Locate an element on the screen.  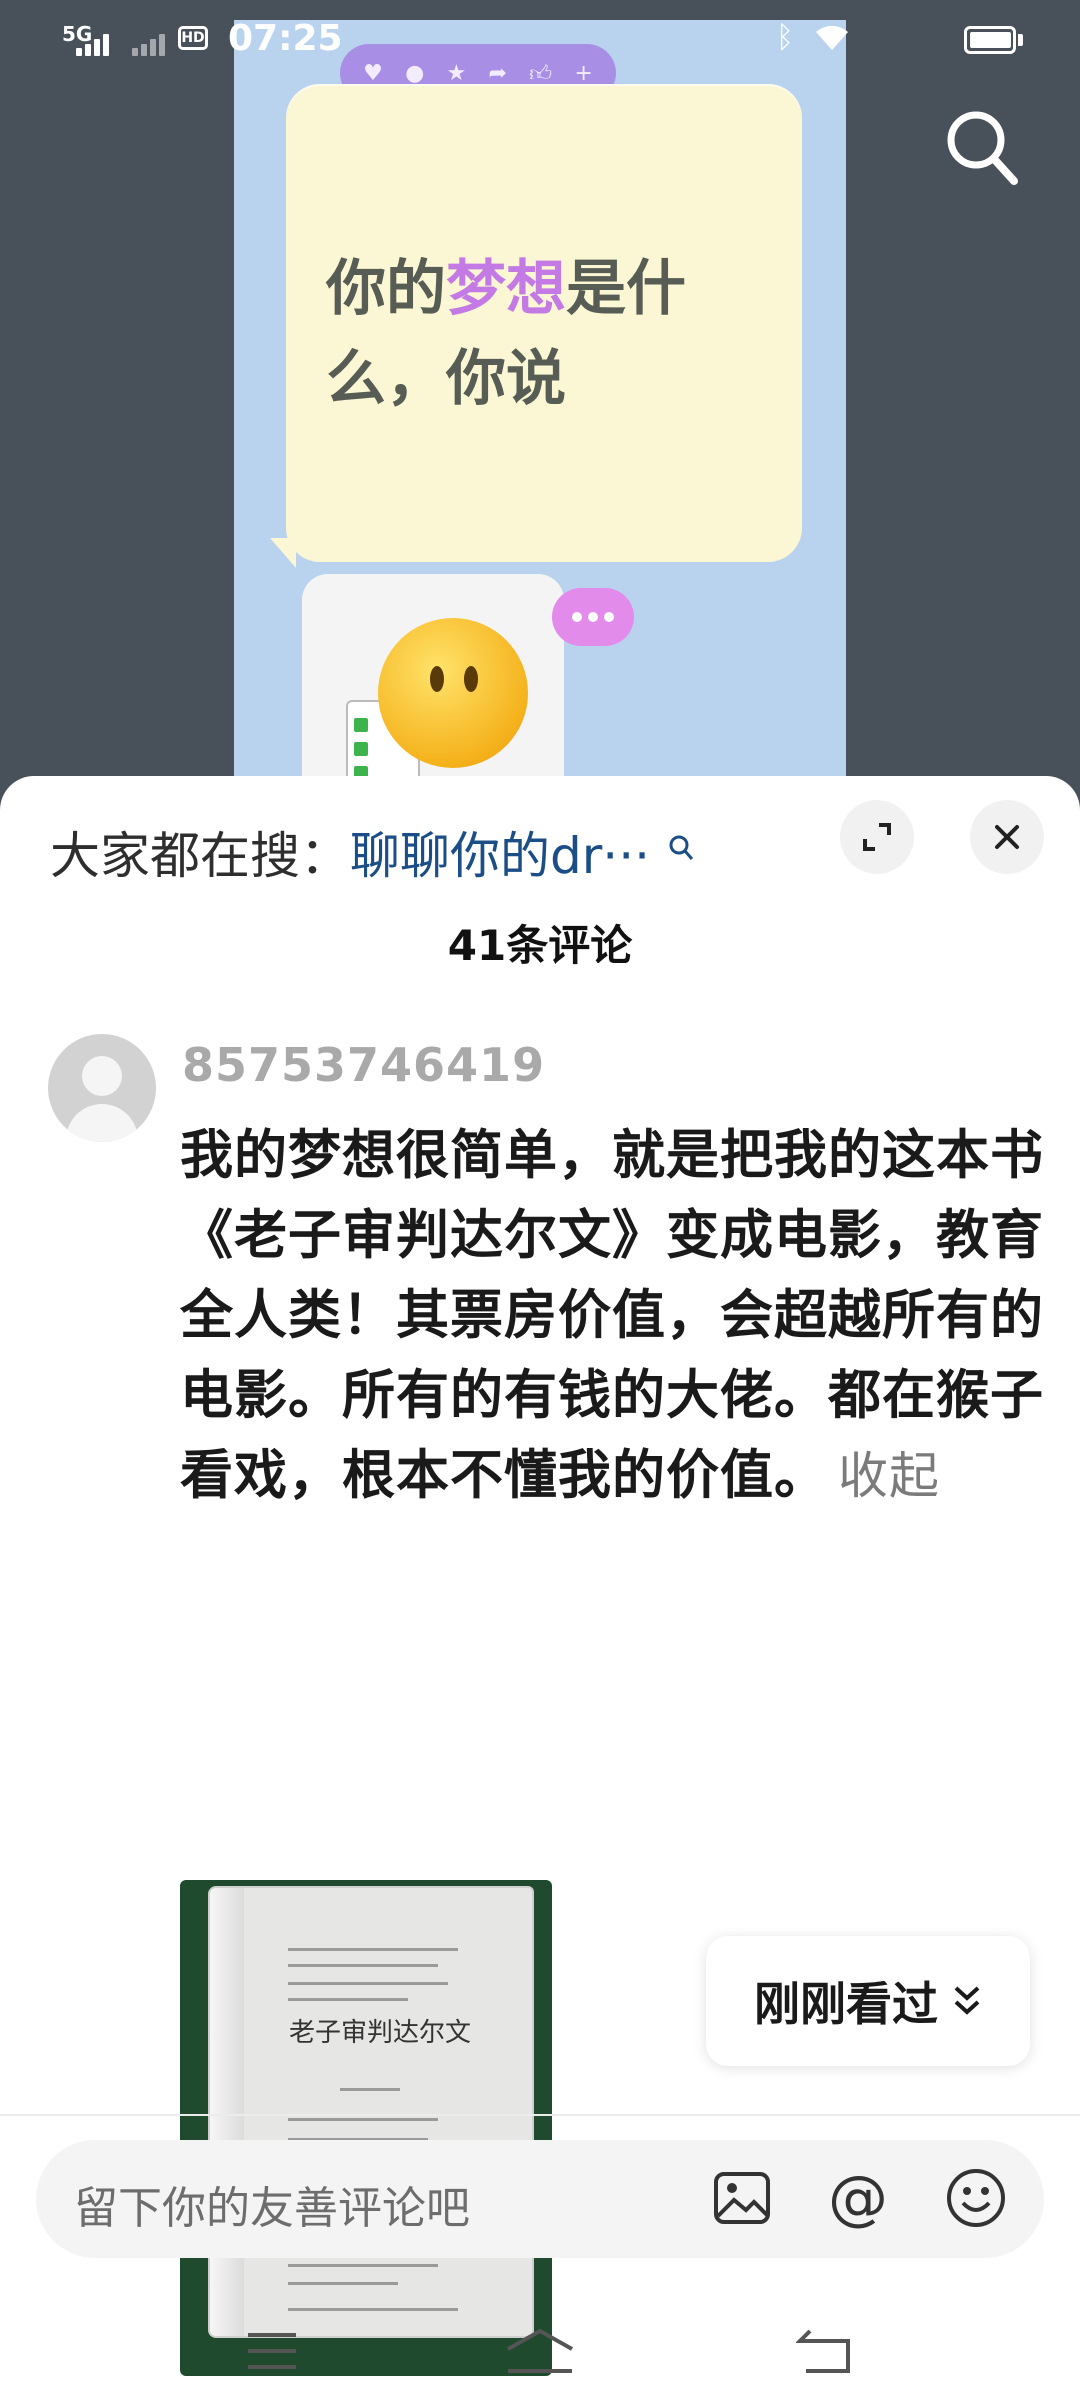
note-highlight: 梦想 is located at coordinates (506, 289).